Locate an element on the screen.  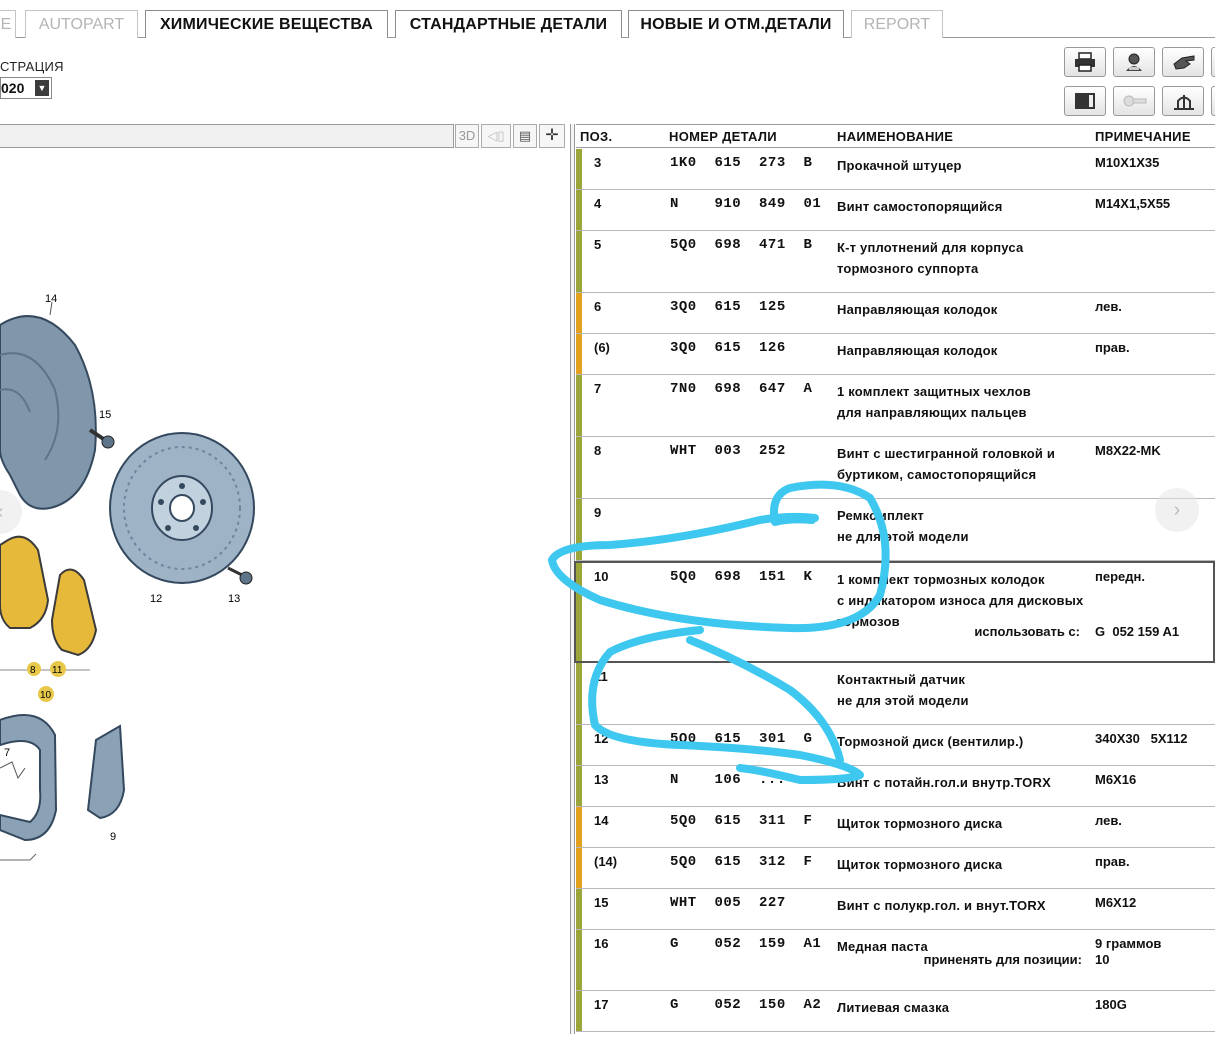
row-name: Литиевая смазка is located at coordinates (893, 1007).